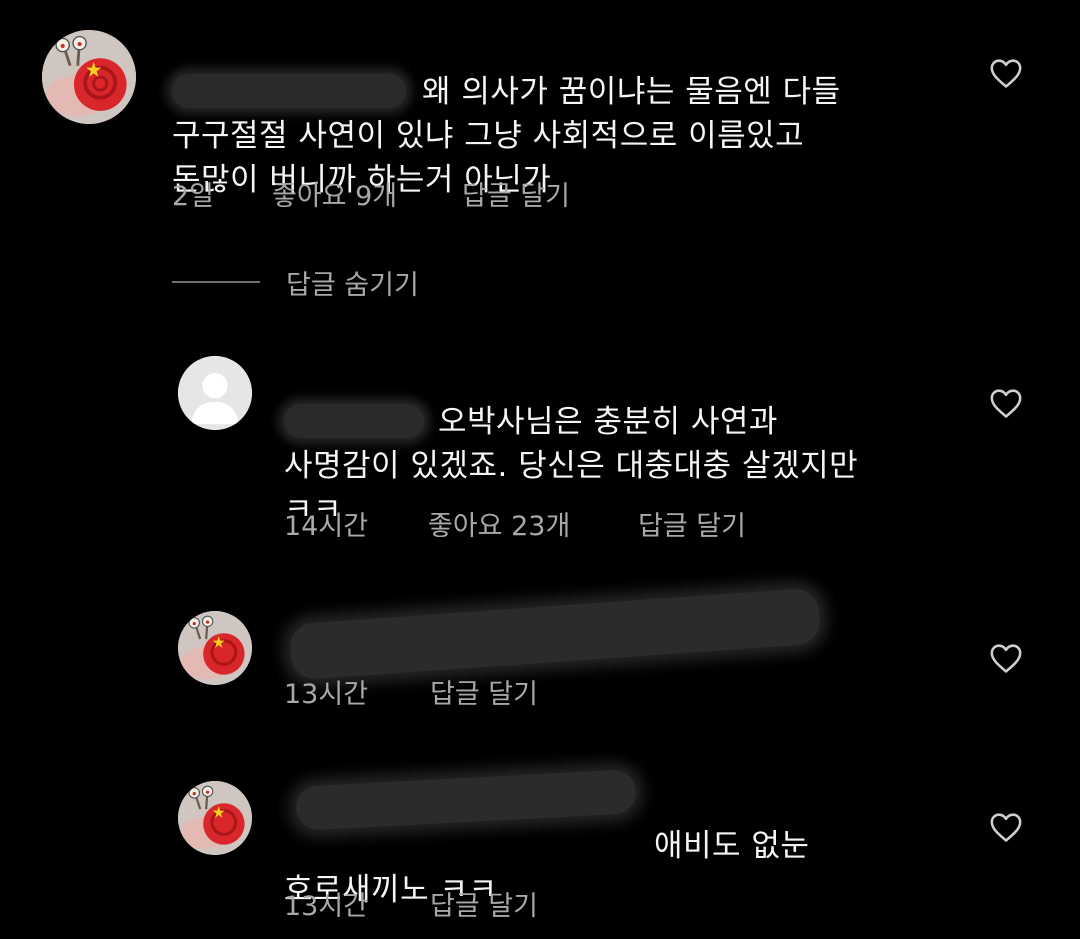 This screenshot has width=1080, height=939. Describe the element at coordinates (216, 282) in the screenshot. I see `divider` at that location.